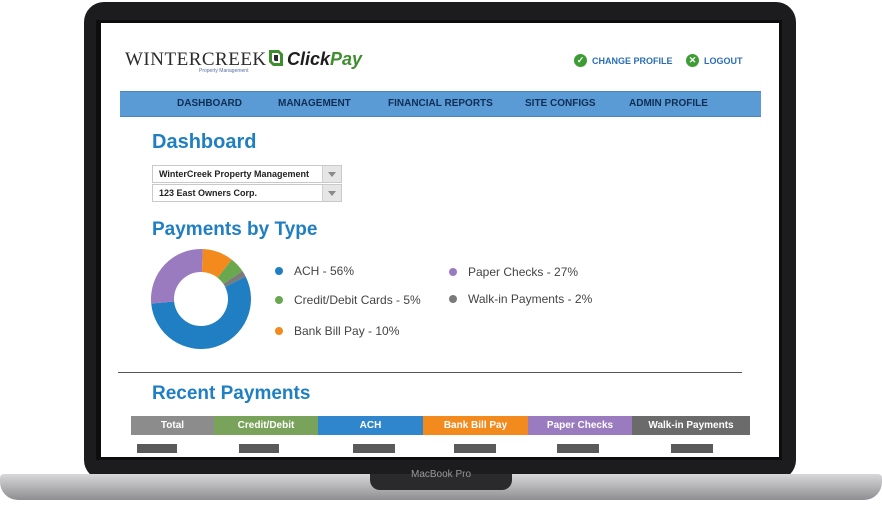 This screenshot has height=509, width=882. I want to click on column-header-ach: ACH, so click(370, 425).